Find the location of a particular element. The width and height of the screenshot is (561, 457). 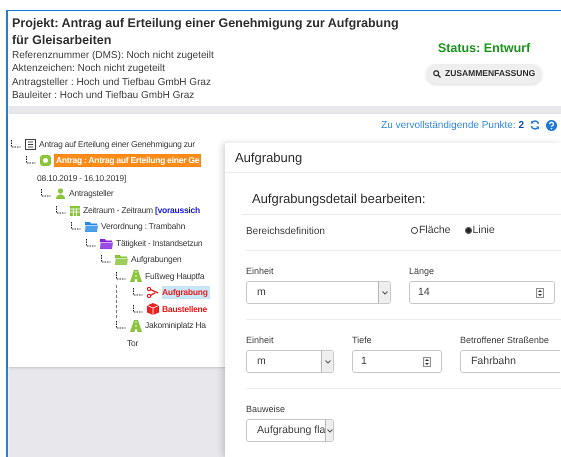

person-icon is located at coordinates (60, 194).